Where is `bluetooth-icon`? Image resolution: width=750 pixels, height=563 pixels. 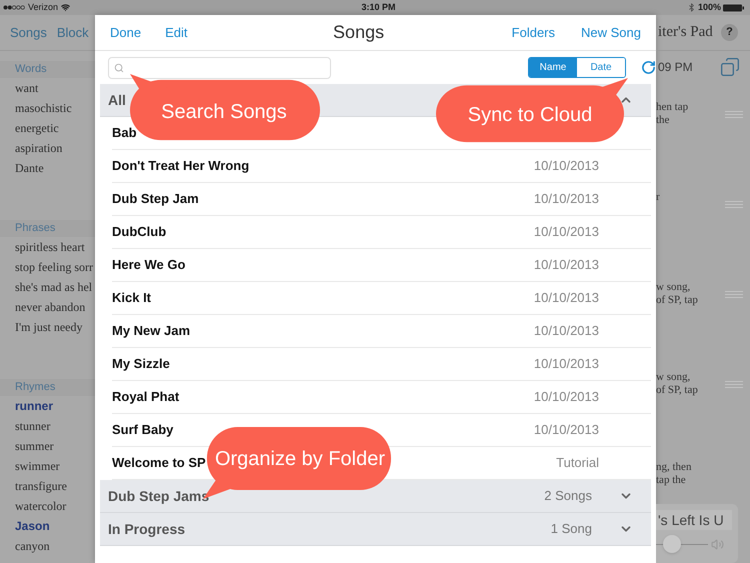 bluetooth-icon is located at coordinates (691, 7).